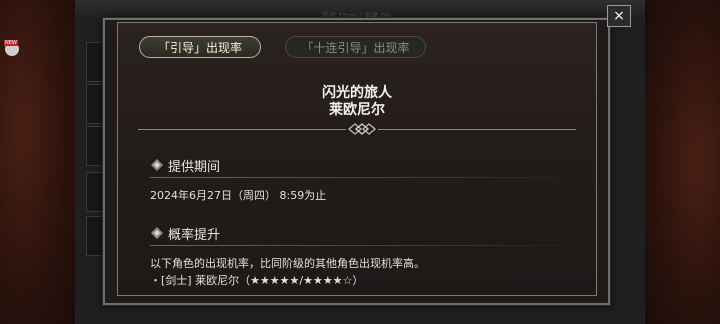  I want to click on tab-label: 「引导」出现率, so click(199, 47).